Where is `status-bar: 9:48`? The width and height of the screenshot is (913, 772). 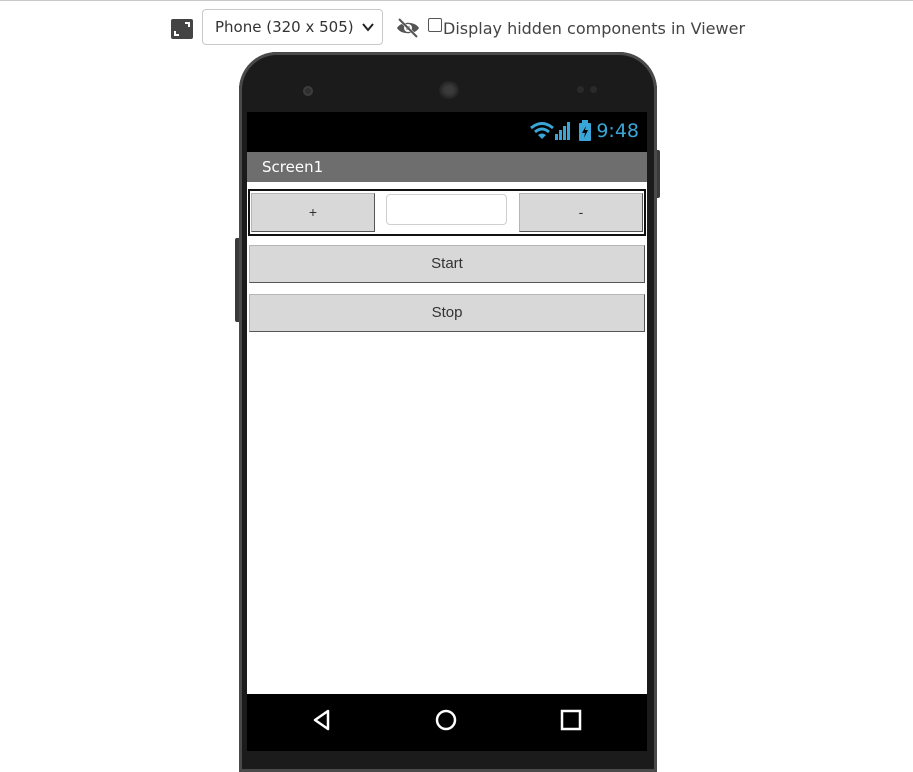 status-bar: 9:48 is located at coordinates (447, 132).